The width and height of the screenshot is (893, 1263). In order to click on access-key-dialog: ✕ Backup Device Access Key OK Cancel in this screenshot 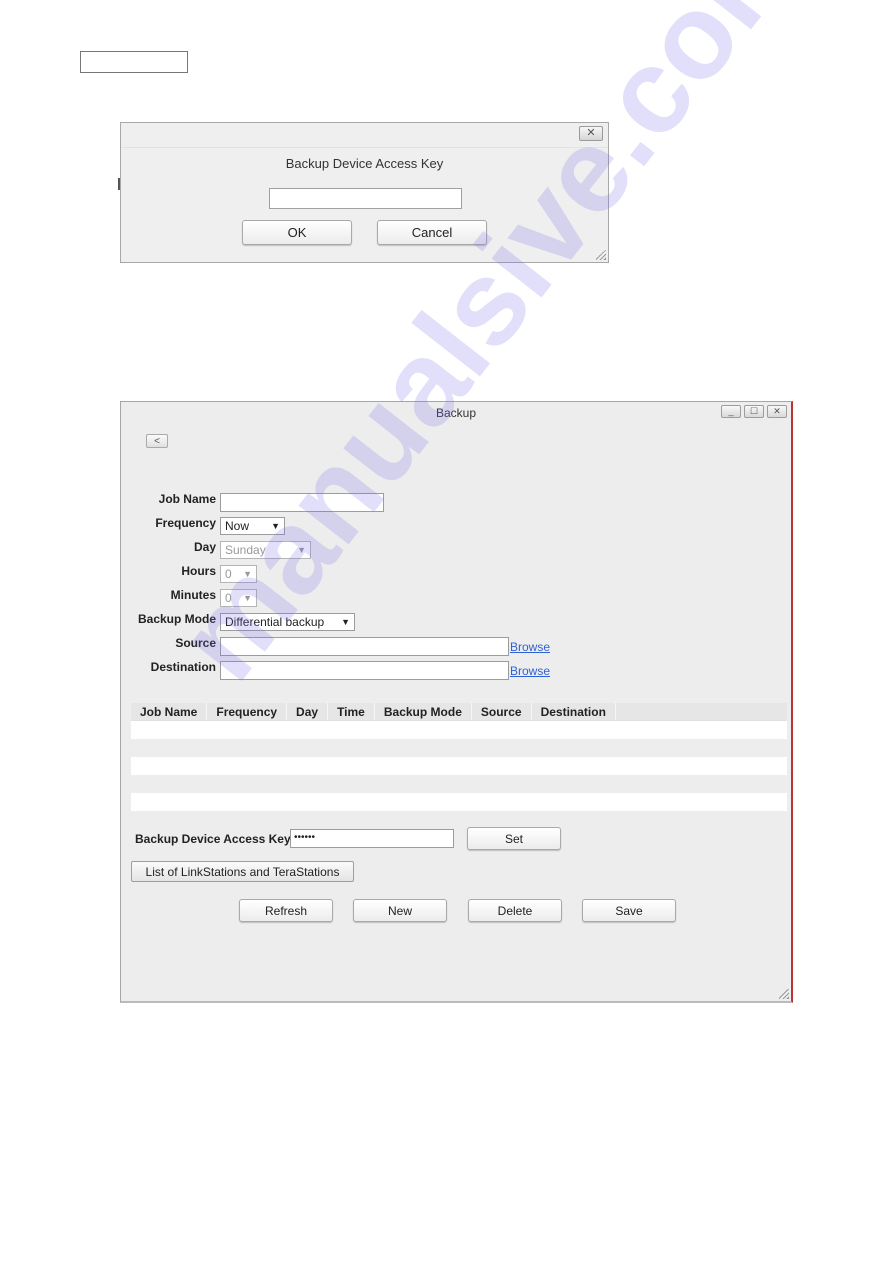, I will do `click(364, 192)`.